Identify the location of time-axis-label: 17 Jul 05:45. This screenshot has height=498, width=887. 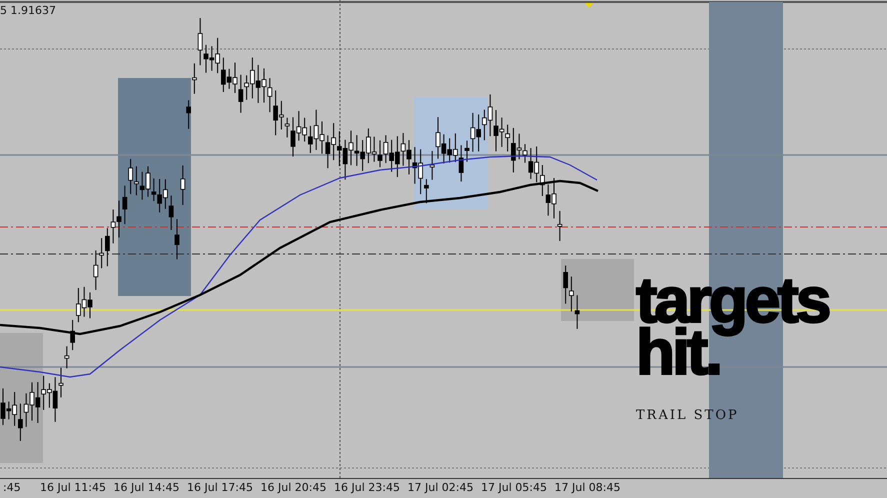
(514, 488).